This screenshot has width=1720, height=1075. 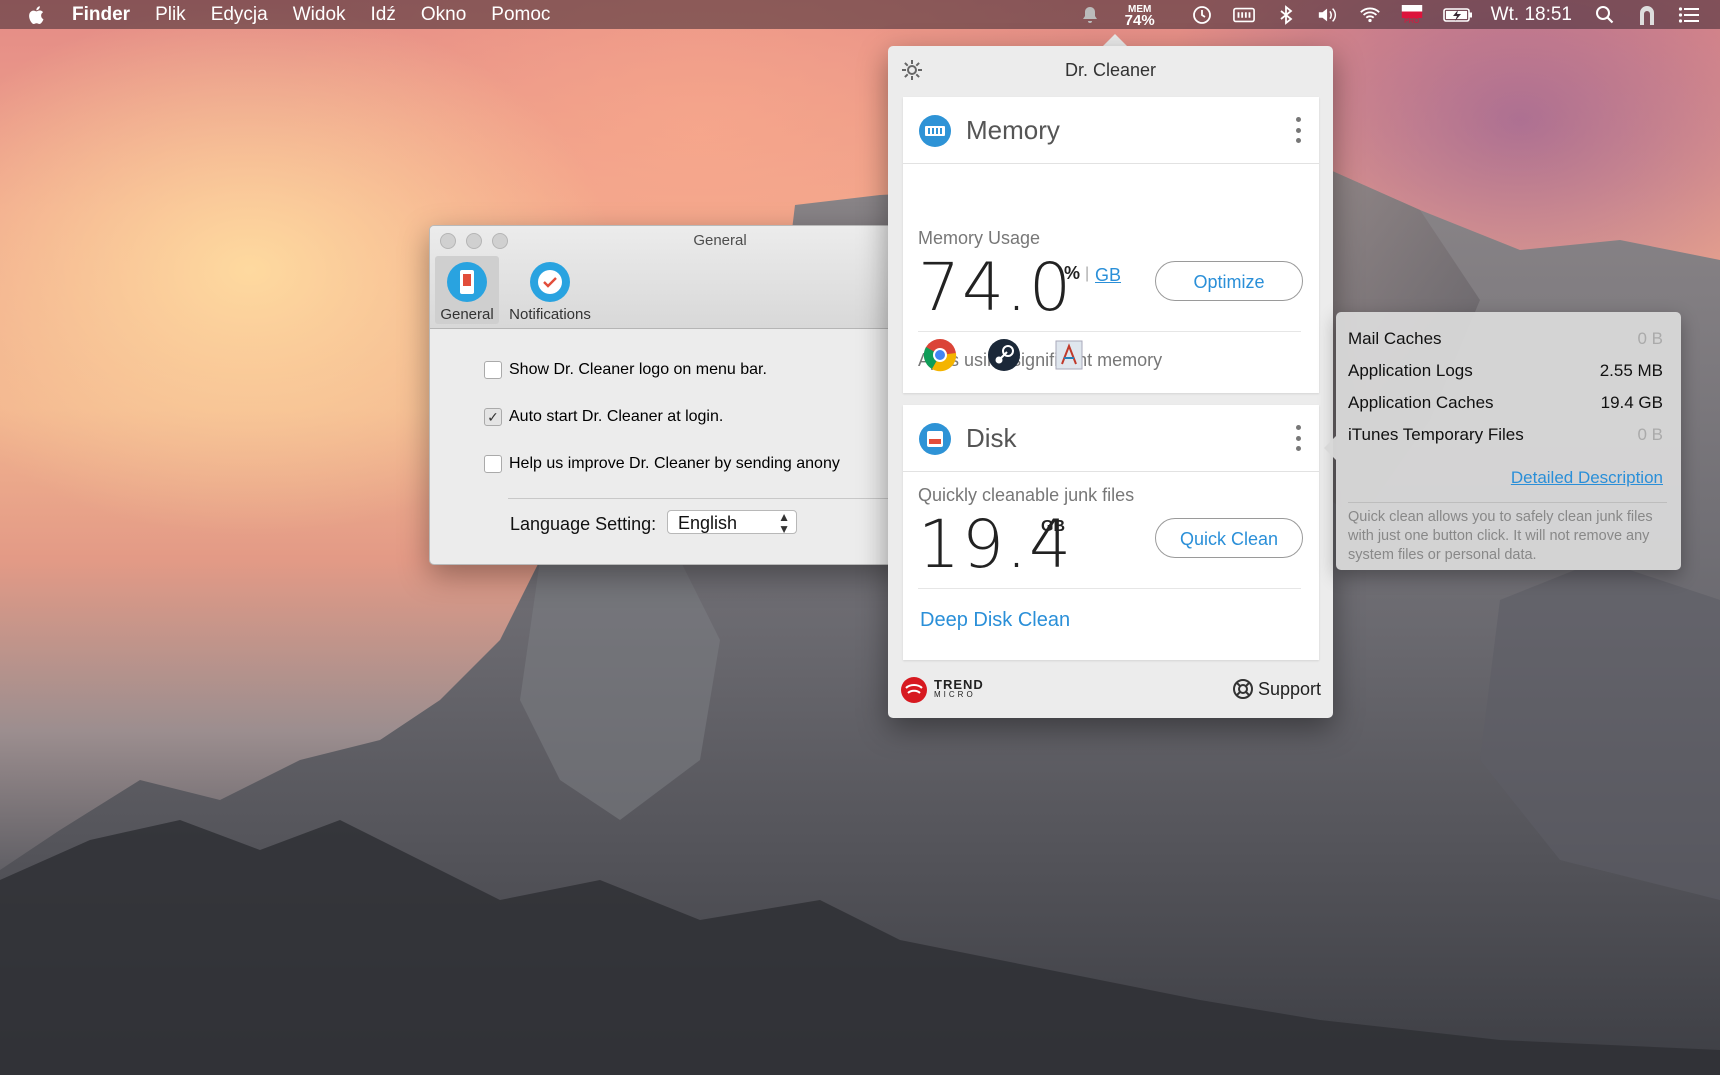 What do you see at coordinates (1242, 689) in the screenshot?
I see `lifebuoy-icon` at bounding box center [1242, 689].